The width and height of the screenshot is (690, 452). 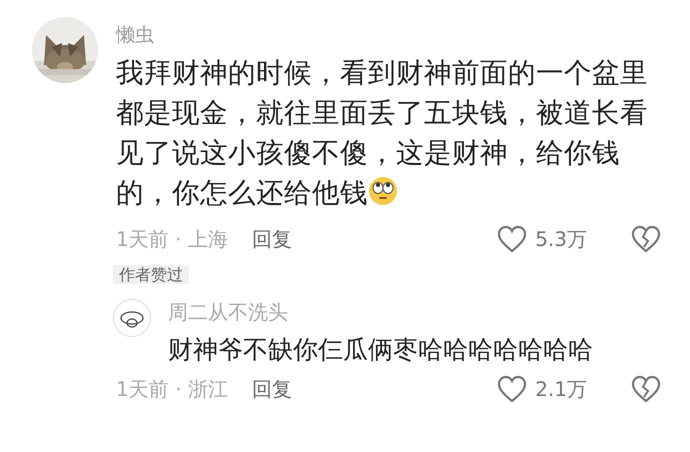 I want to click on like-count: 5.3万, so click(x=561, y=239).